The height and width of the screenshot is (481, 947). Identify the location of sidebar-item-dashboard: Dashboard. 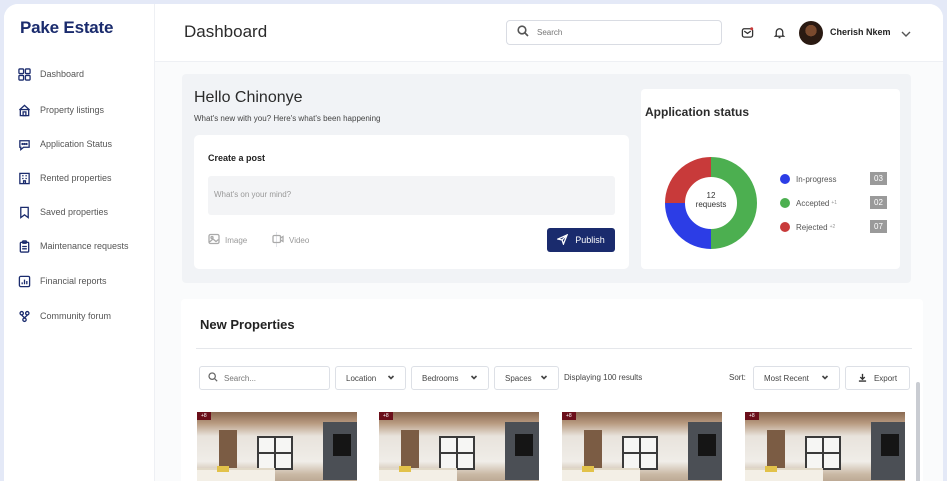
(51, 74).